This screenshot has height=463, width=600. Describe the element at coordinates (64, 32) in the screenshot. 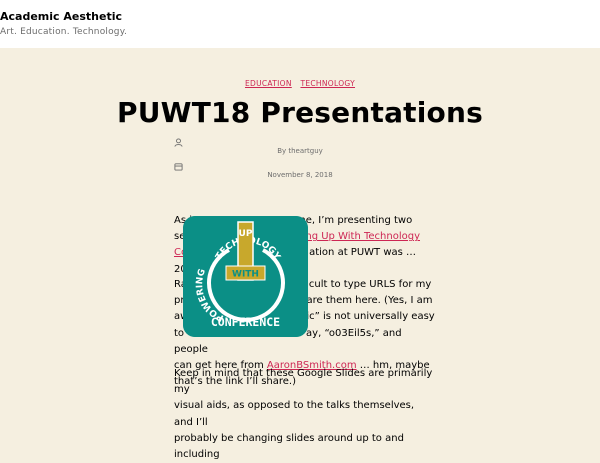

I see `site-tagline: Art. Education. Technology.` at that location.